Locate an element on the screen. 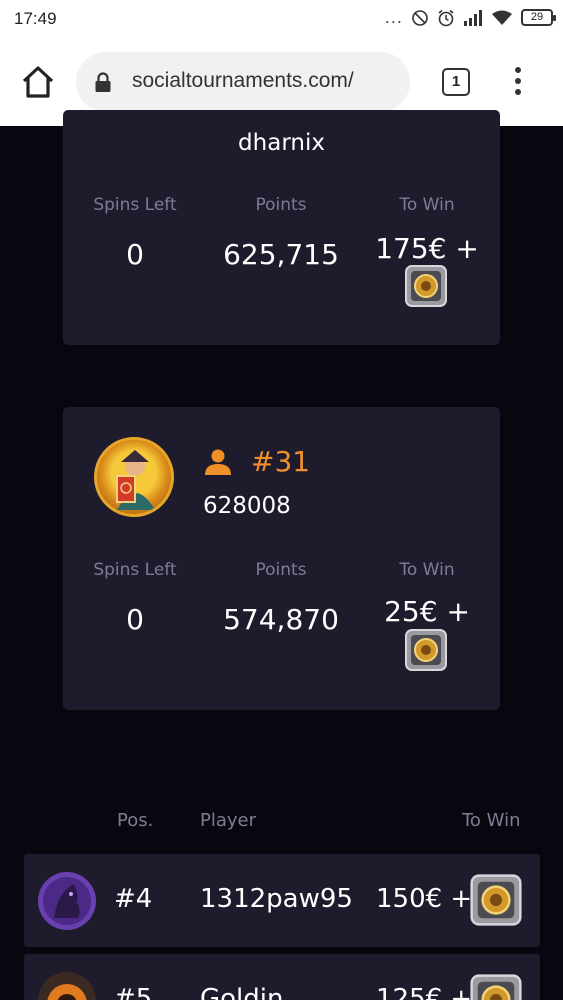 The width and height of the screenshot is (563, 1000). lock-icon is located at coordinates (103, 82).